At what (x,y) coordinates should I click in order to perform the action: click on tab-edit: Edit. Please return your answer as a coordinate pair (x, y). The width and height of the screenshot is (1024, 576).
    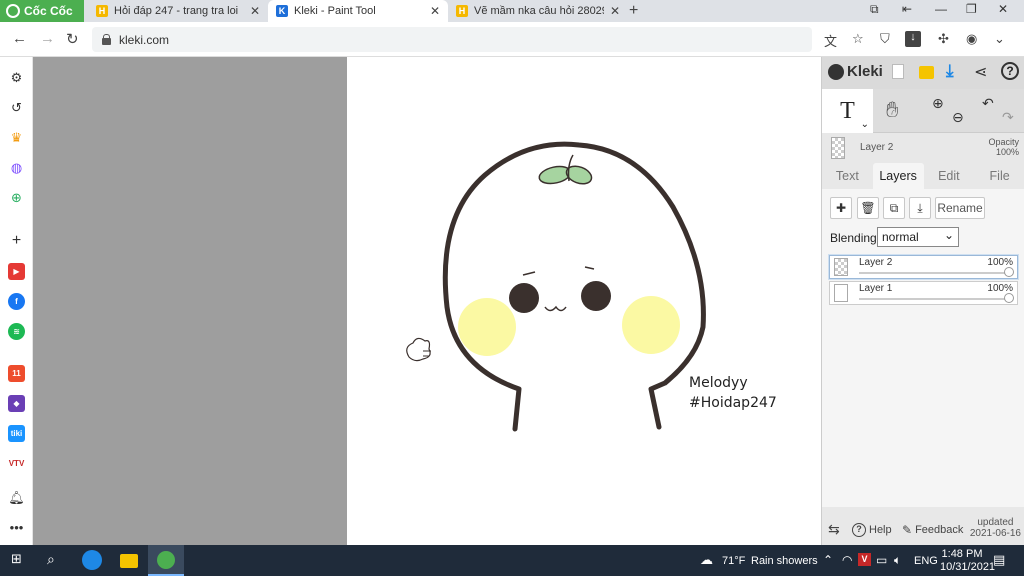
    Looking at the image, I should click on (949, 176).